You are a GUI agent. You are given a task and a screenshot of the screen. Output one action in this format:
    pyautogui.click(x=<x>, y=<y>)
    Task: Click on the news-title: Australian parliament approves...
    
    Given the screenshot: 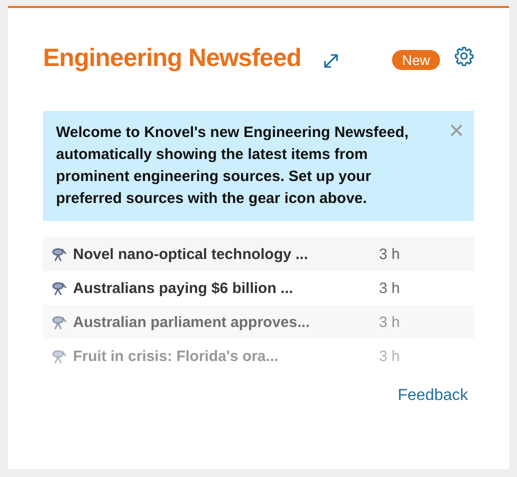 What is the action you would take?
    pyautogui.click(x=192, y=322)
    